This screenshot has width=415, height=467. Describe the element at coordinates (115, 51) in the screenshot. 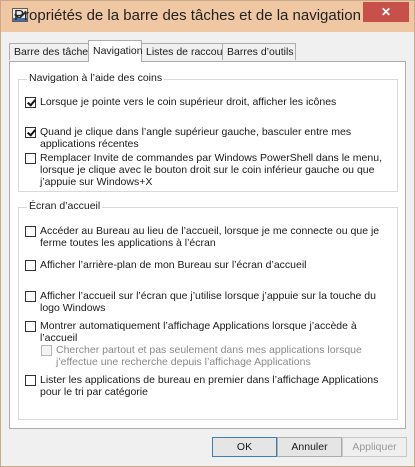

I see `tab-navigation: Navigation` at that location.